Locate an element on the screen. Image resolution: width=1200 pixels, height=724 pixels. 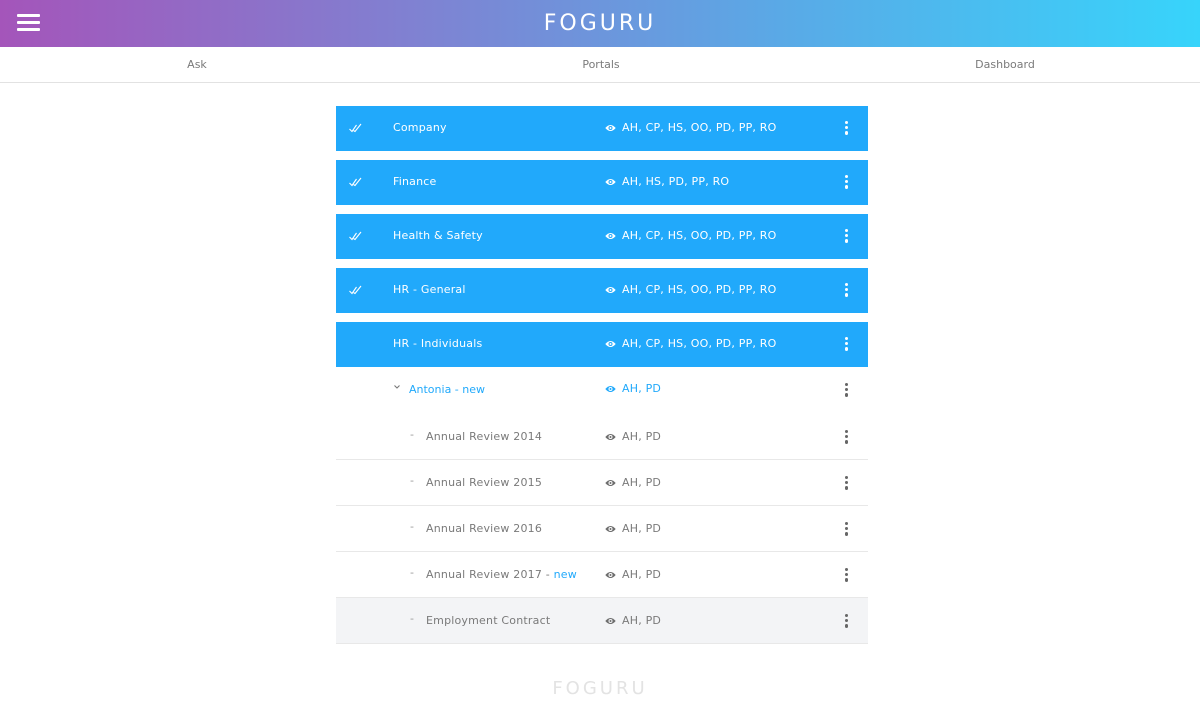
portal-row-finance: Finance AH, HS, PD, PP, RO is located at coordinates (602, 182).